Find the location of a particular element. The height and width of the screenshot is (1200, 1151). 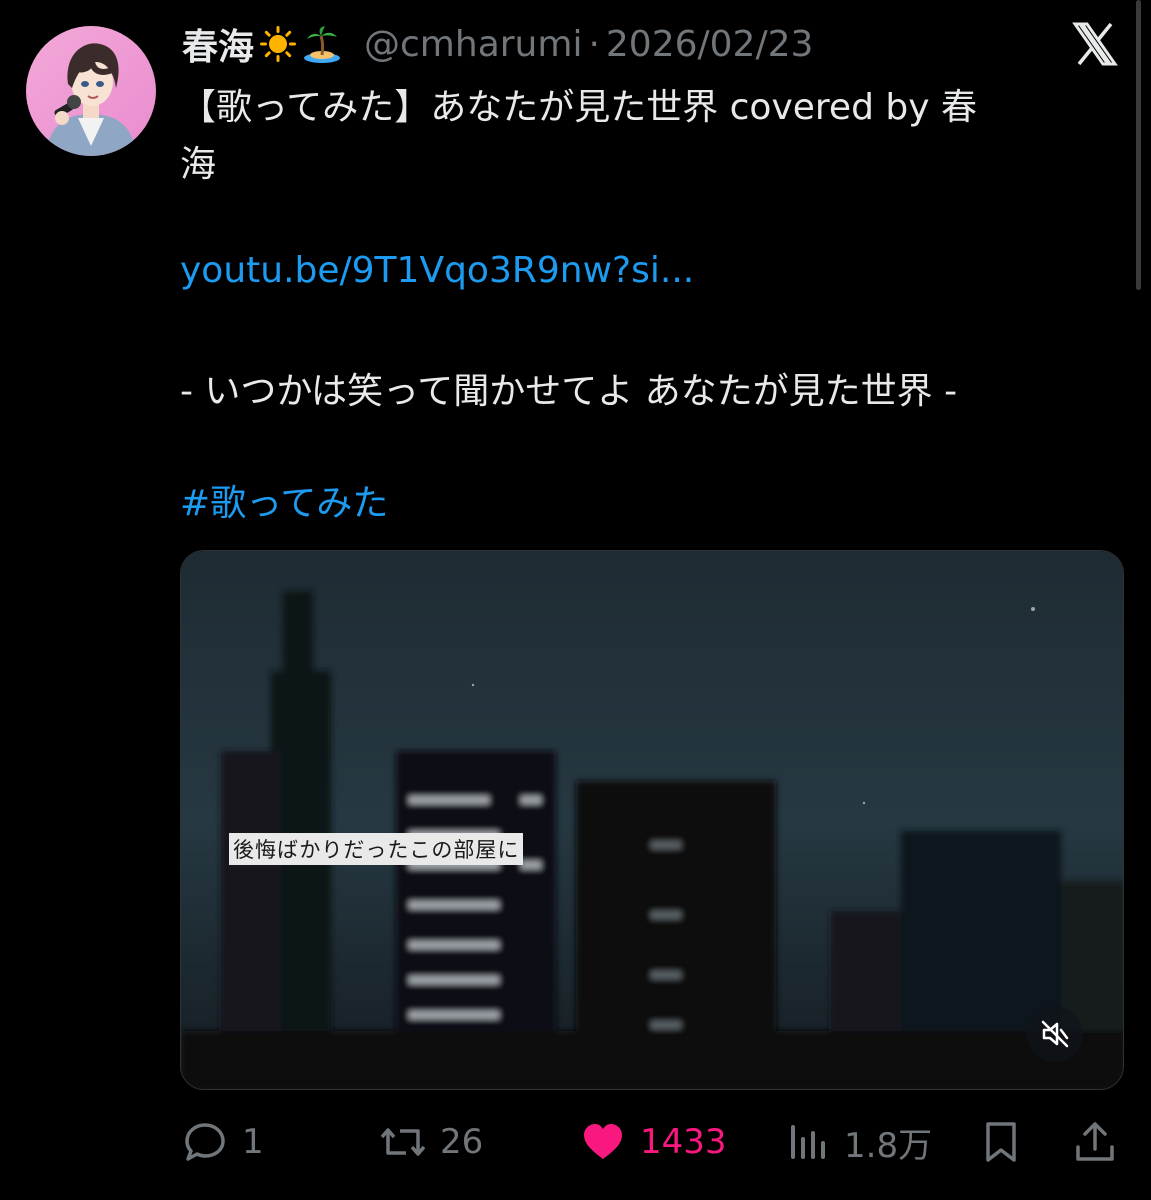

retweet-count: 26 is located at coordinates (462, 1142).